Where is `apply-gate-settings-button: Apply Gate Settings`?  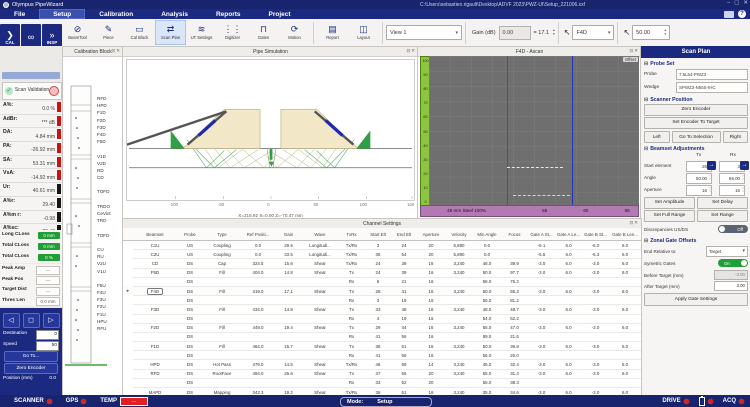 apply-gate-settings-button: Apply Gate Settings is located at coordinates (696, 299).